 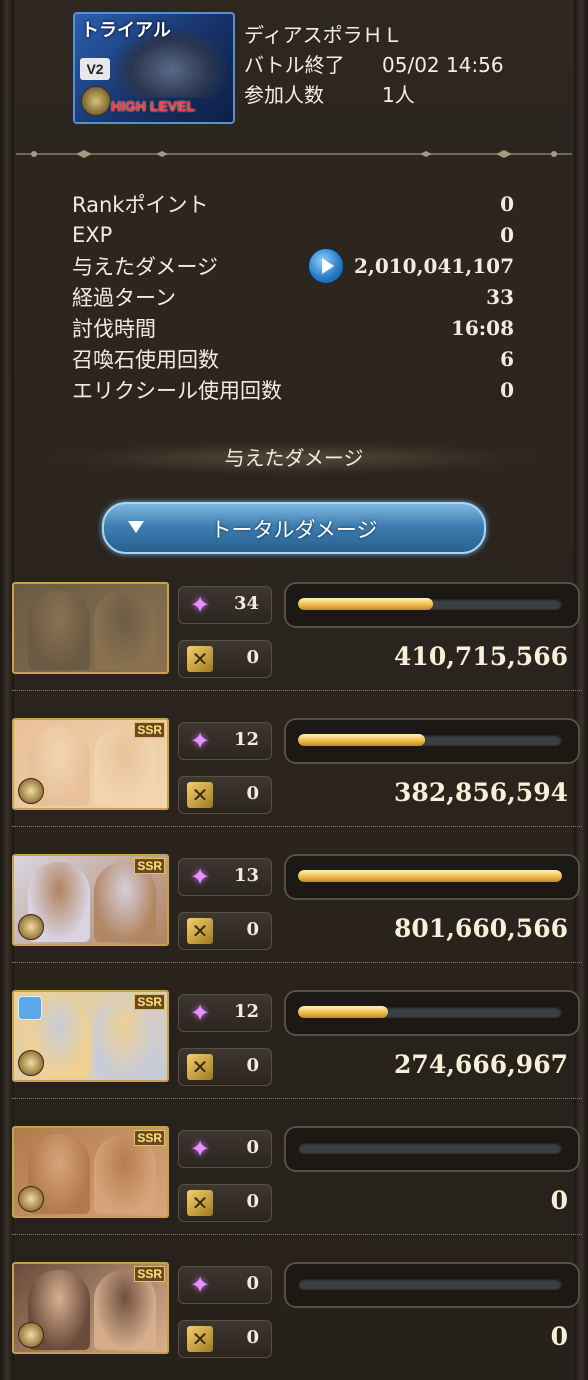 I want to click on battle-end-label: バトル終了, so click(x=294, y=65).